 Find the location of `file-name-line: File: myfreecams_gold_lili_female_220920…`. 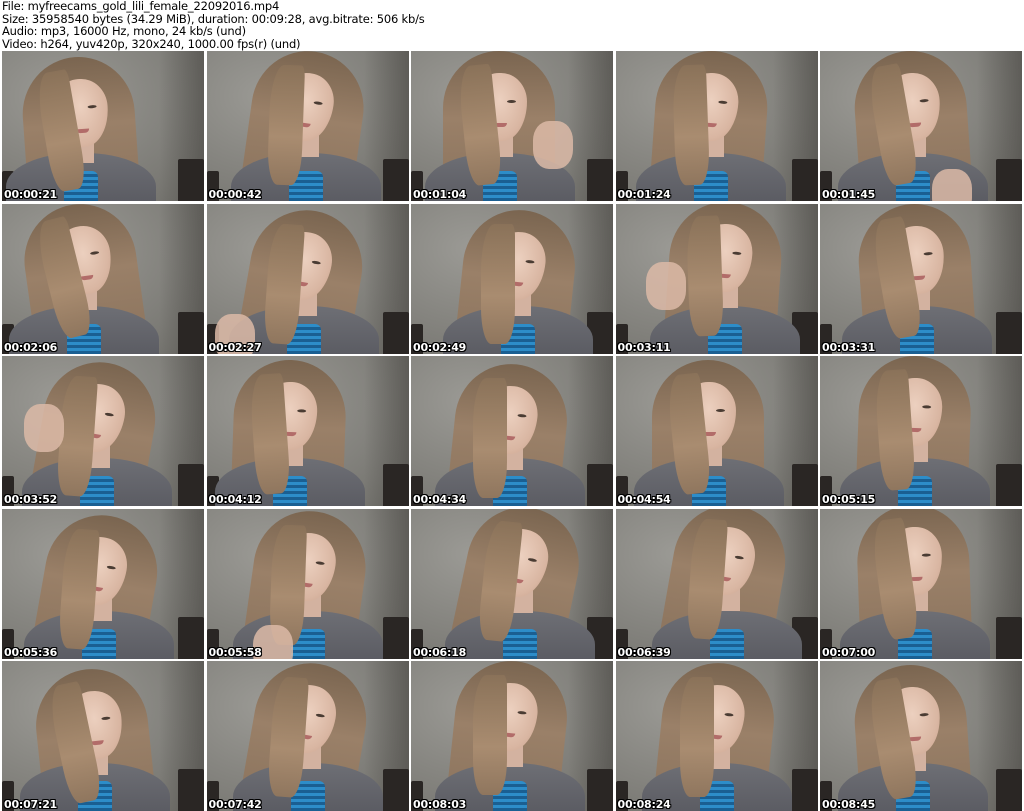

file-name-line: File: myfreecams_gold_lili_female_220920… is located at coordinates (141, 6).